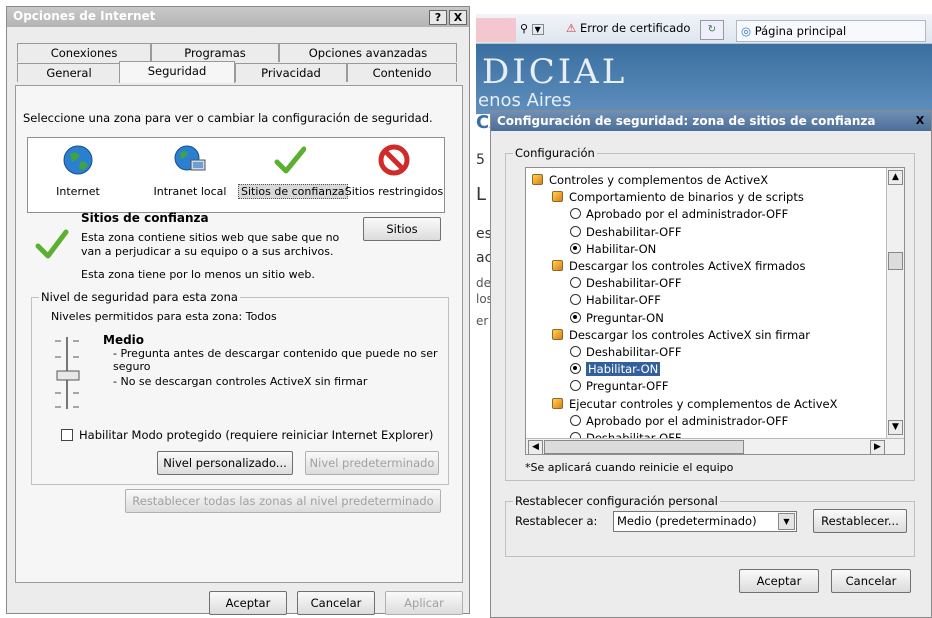 This screenshot has height=618, width=932. What do you see at coordinates (69, 72) in the screenshot?
I see `tab-general: General` at bounding box center [69, 72].